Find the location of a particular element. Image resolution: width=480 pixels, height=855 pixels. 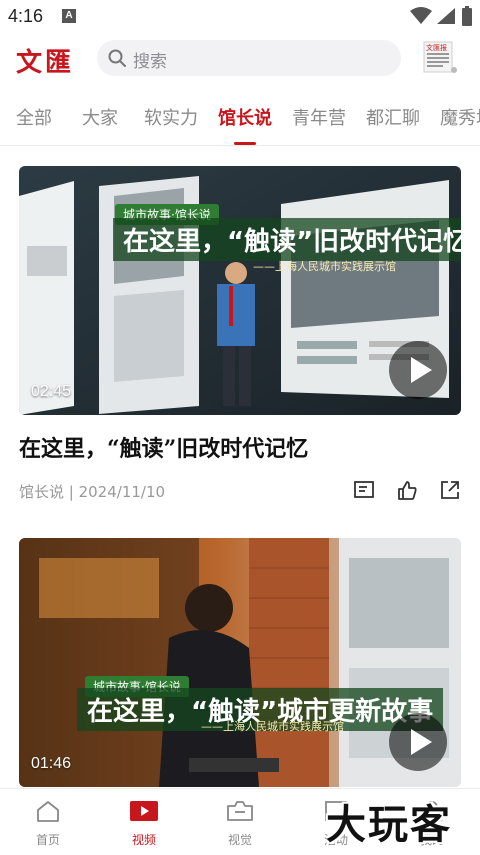

video-duration: 01:46 is located at coordinates (51, 763).